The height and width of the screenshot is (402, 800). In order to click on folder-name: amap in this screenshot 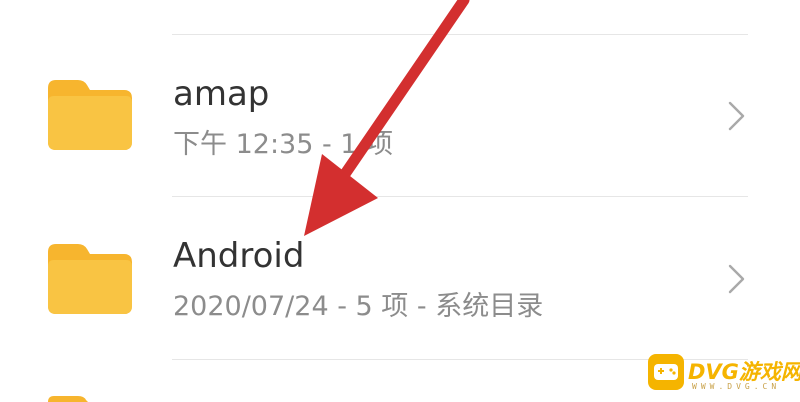, I will do `click(221, 94)`.